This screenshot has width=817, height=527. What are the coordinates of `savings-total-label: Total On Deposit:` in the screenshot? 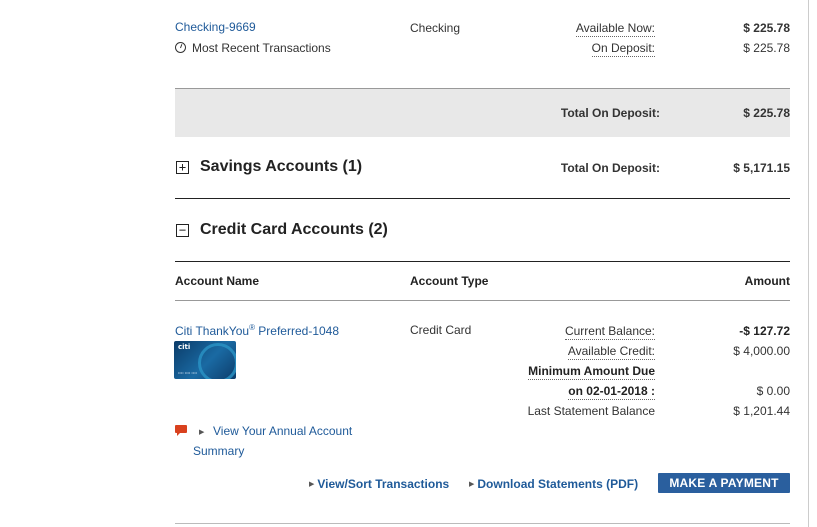 It's located at (610, 168).